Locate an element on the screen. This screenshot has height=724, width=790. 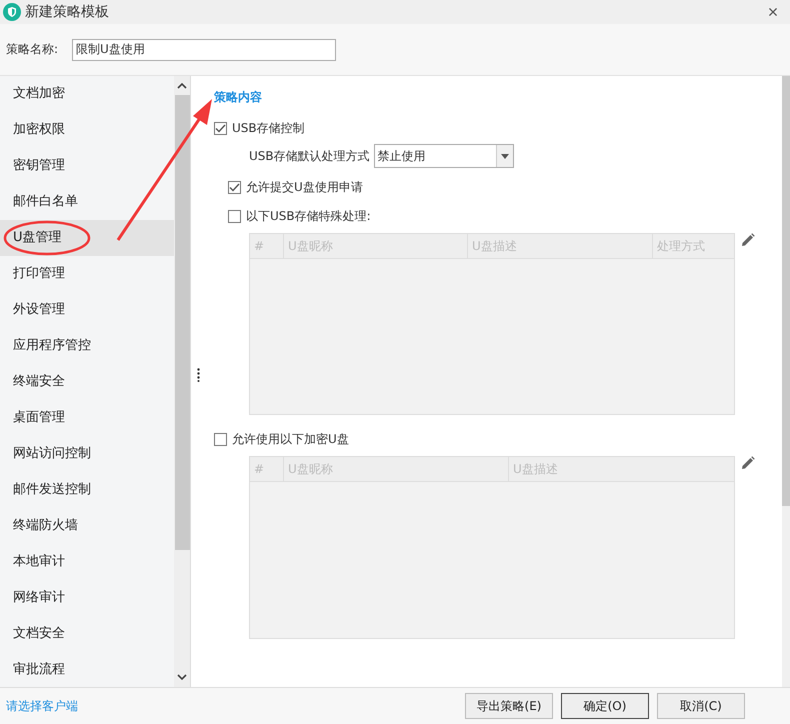
usb-control-checkbox: USB存储控制 is located at coordinates (498, 128).